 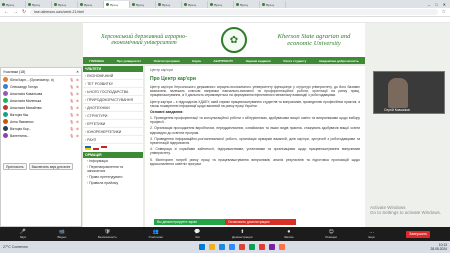 What do you see at coordinates (62, 234) in the screenshot?
I see `toolbar-2-button: 📹 Видео` at bounding box center [62, 234].